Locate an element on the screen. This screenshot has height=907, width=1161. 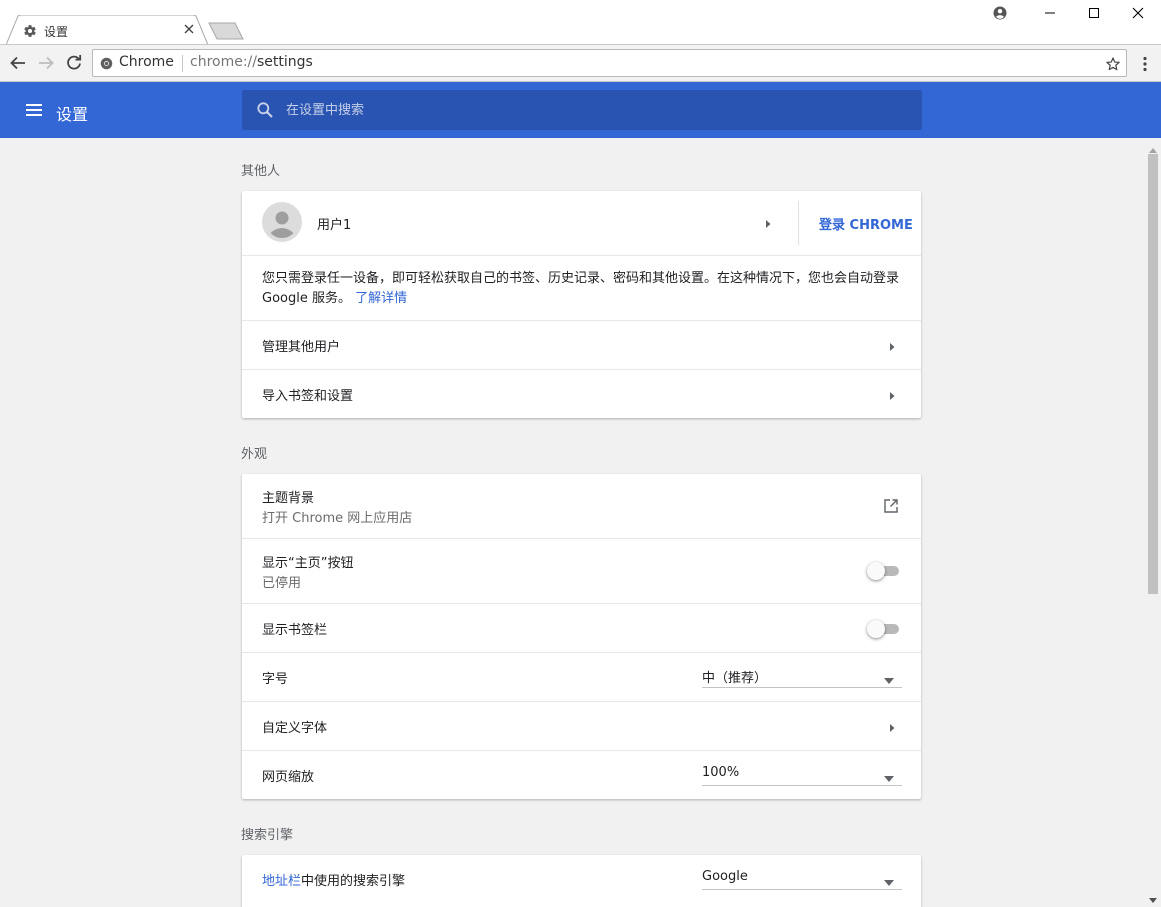
page-zoom-value: 100% is located at coordinates (721, 772).